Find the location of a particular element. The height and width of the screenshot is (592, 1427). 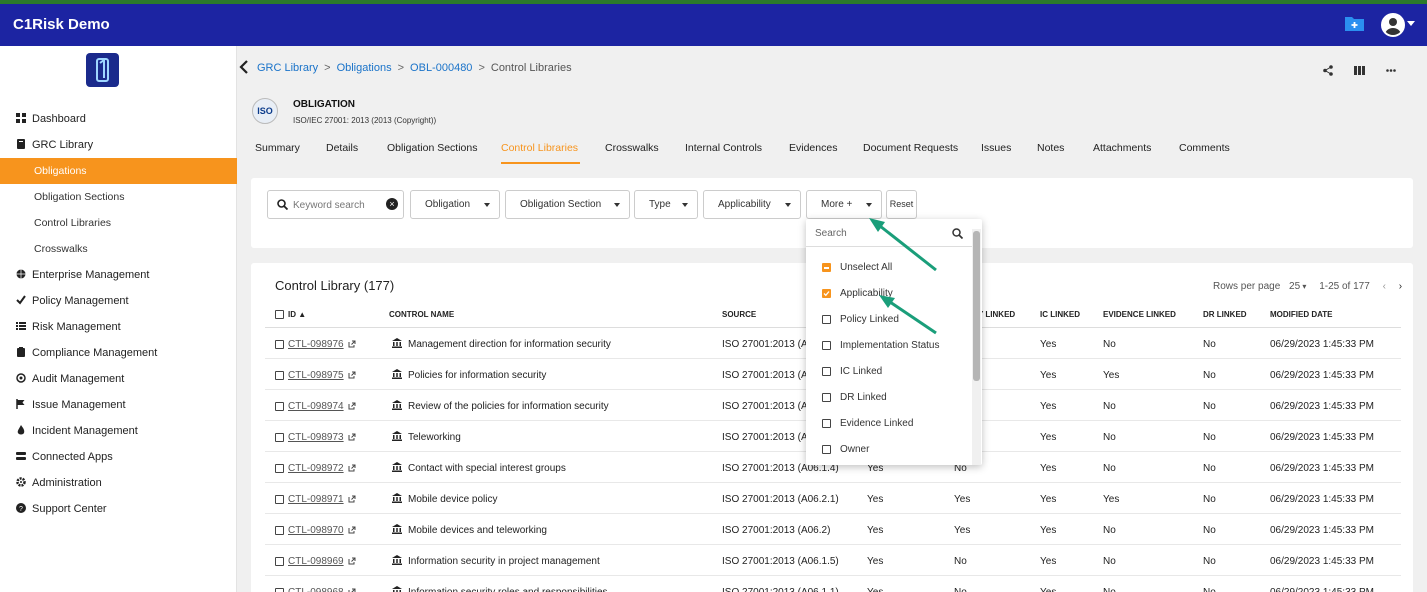

sidebar-item-grc-library: GRC Library is located at coordinates (118, 145).